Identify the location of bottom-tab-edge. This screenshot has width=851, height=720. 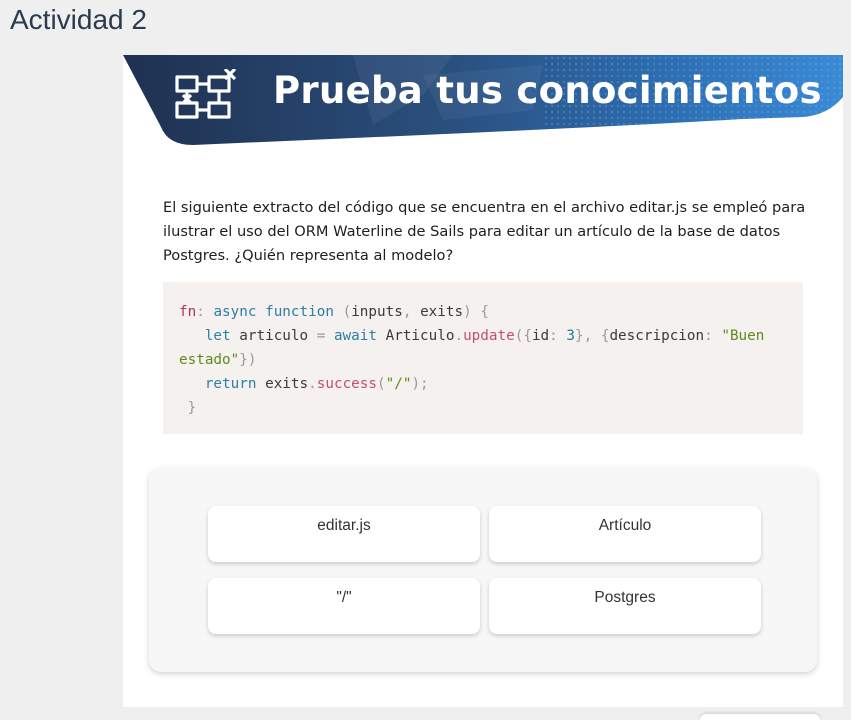
(760, 717).